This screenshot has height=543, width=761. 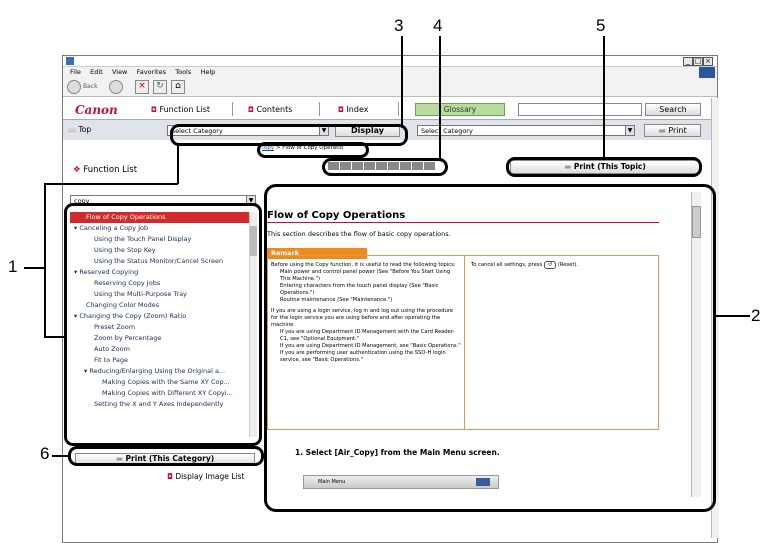 I want to click on index-label: Index, so click(x=357, y=109).